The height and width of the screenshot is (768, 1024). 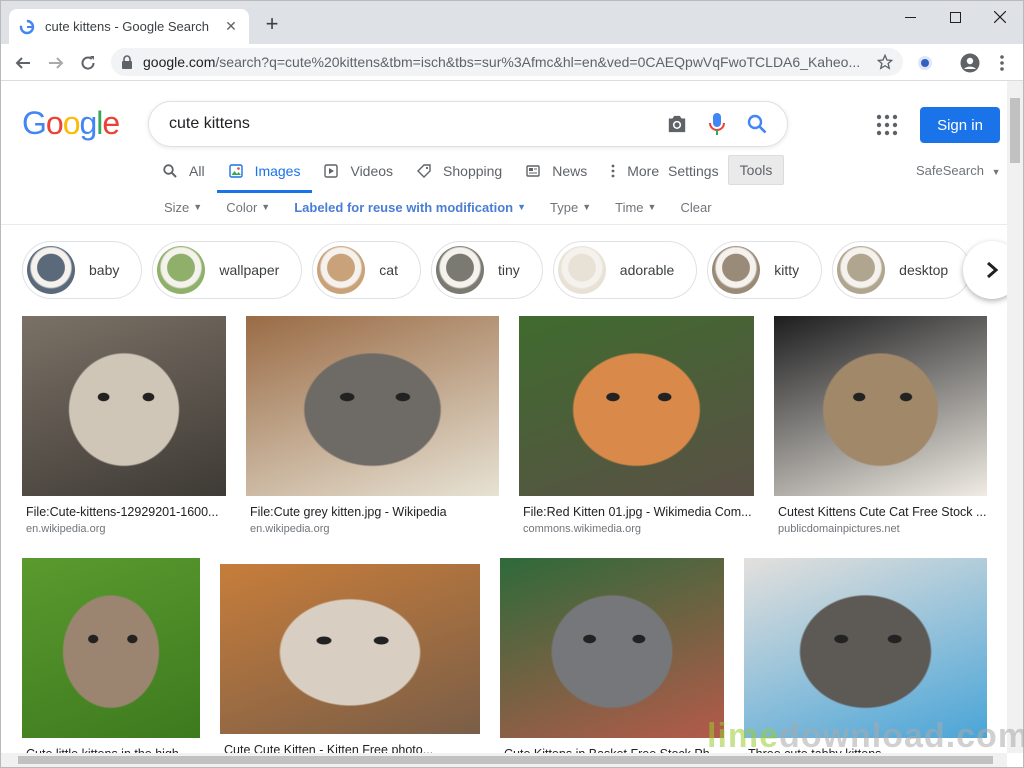 I want to click on search-tabs: All Images Videos Shopping News More, so click(x=411, y=173).